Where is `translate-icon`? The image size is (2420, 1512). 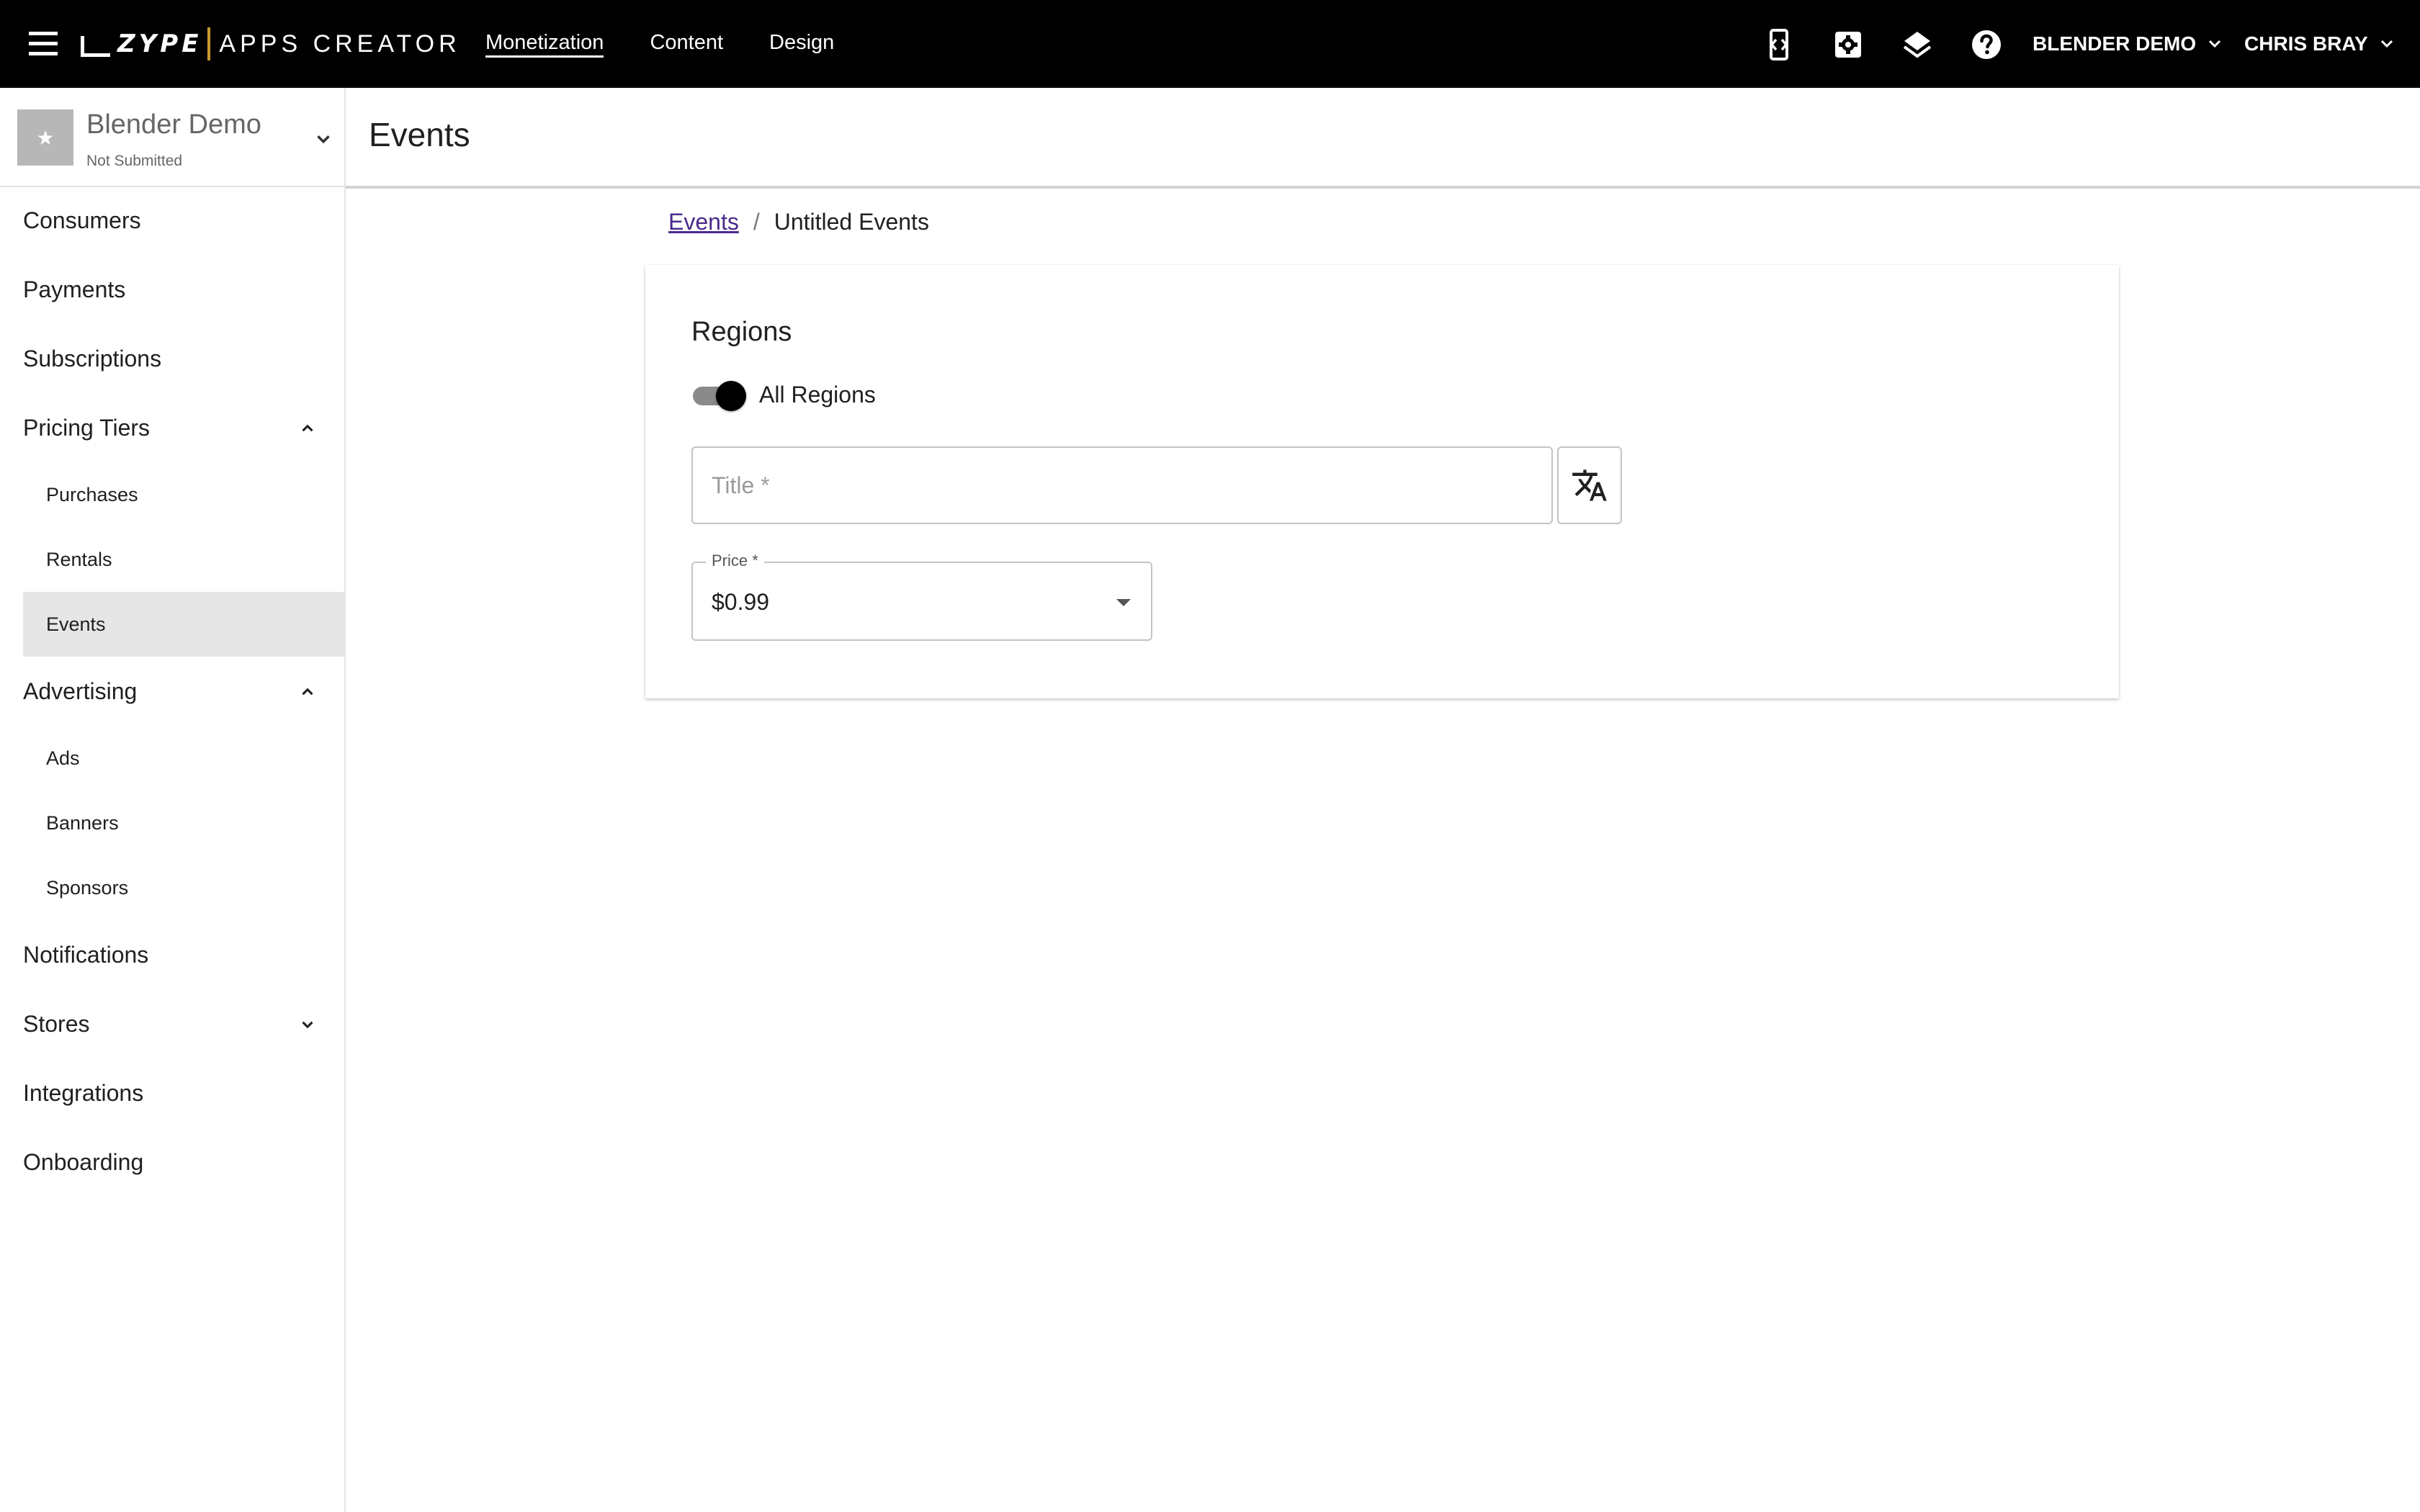
translate-icon is located at coordinates (1589, 485).